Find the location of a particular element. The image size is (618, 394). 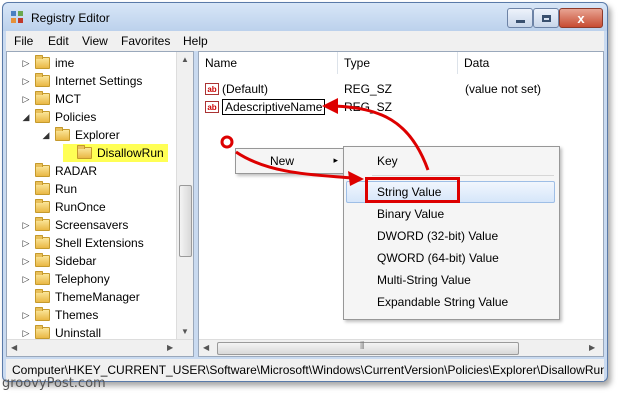

regedit-icon is located at coordinates (17, 17).